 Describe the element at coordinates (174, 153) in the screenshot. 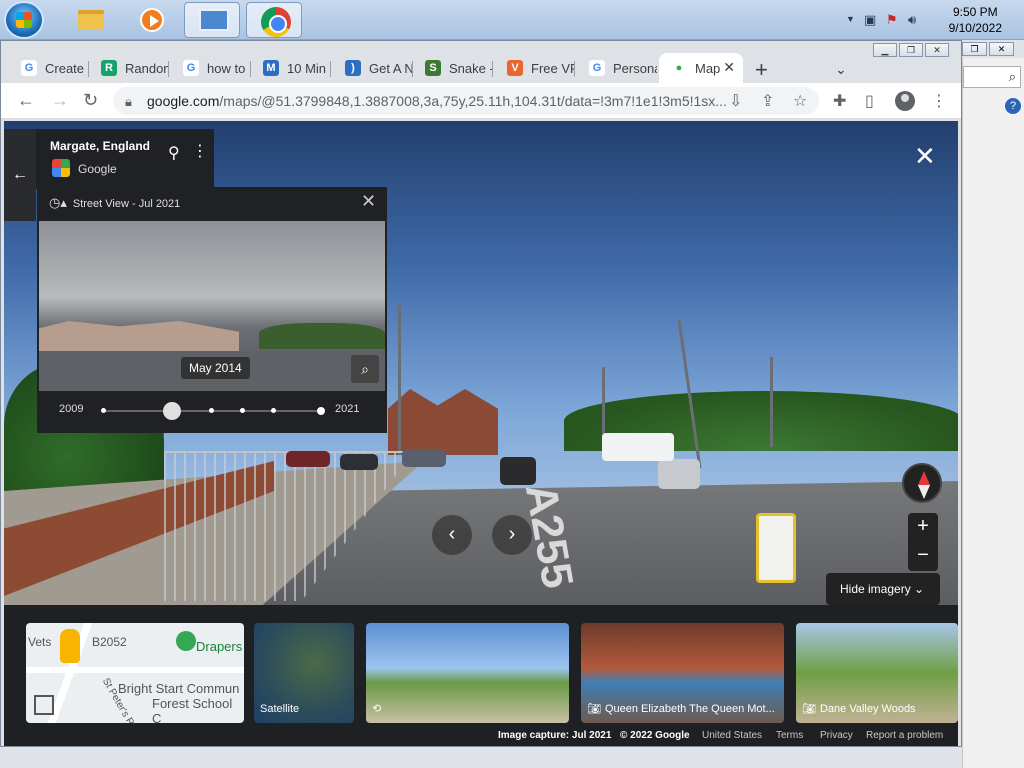

I see `location-pin-icon: ⚲` at that location.